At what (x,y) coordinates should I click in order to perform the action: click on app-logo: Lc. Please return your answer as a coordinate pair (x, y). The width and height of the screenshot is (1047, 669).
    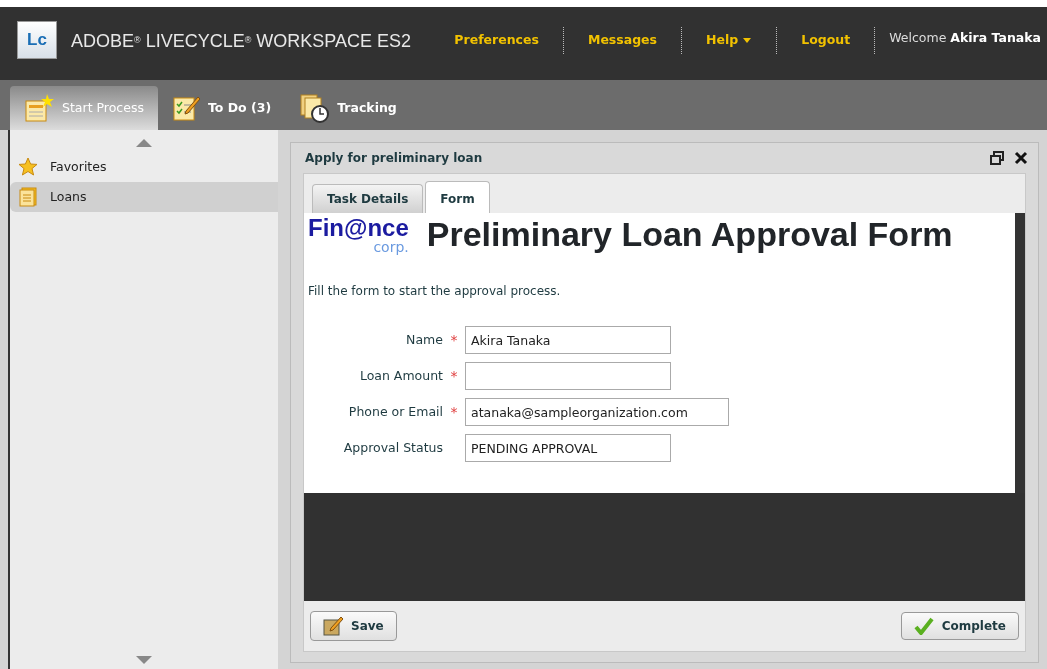
    Looking at the image, I should click on (37, 40).